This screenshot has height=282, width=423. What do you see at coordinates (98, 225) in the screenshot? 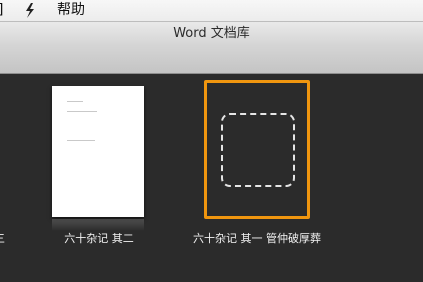
I see `thumbnail-reflection` at bounding box center [98, 225].